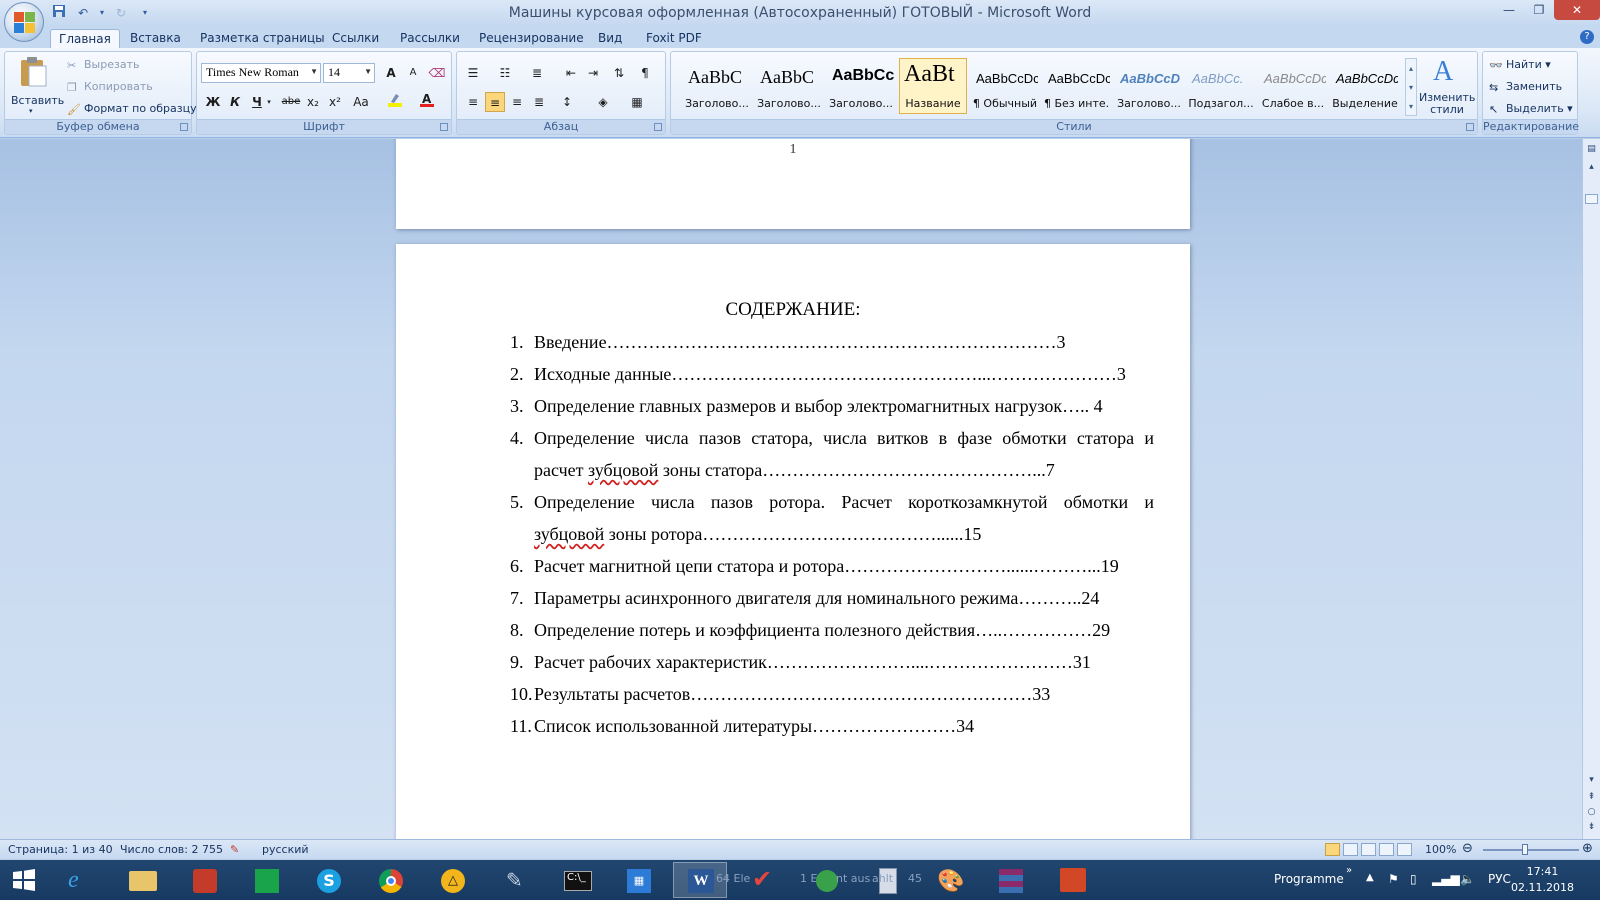  I want to click on internet-explorer-icon: e, so click(81, 880).